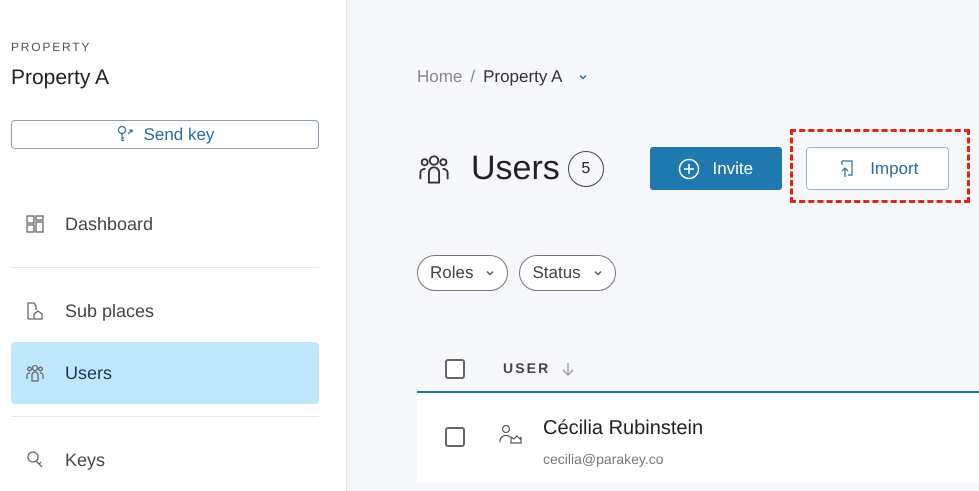 This screenshot has width=979, height=491. Describe the element at coordinates (51, 47) in the screenshot. I see `section-label: PROPERTY` at that location.